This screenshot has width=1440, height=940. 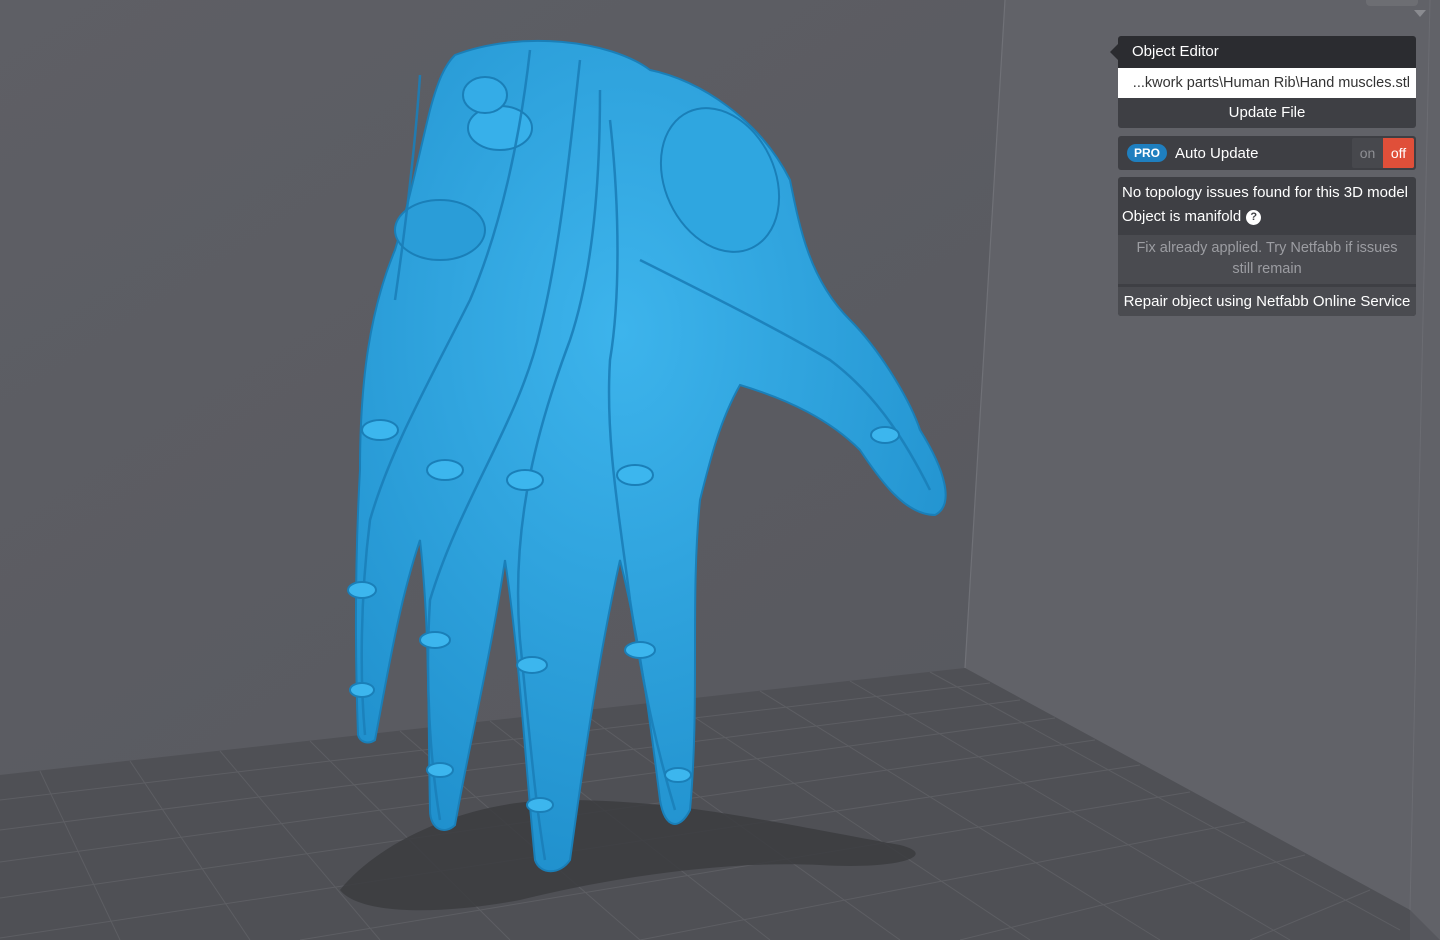 I want to click on toggle-off-option: off, so click(x=1398, y=153).